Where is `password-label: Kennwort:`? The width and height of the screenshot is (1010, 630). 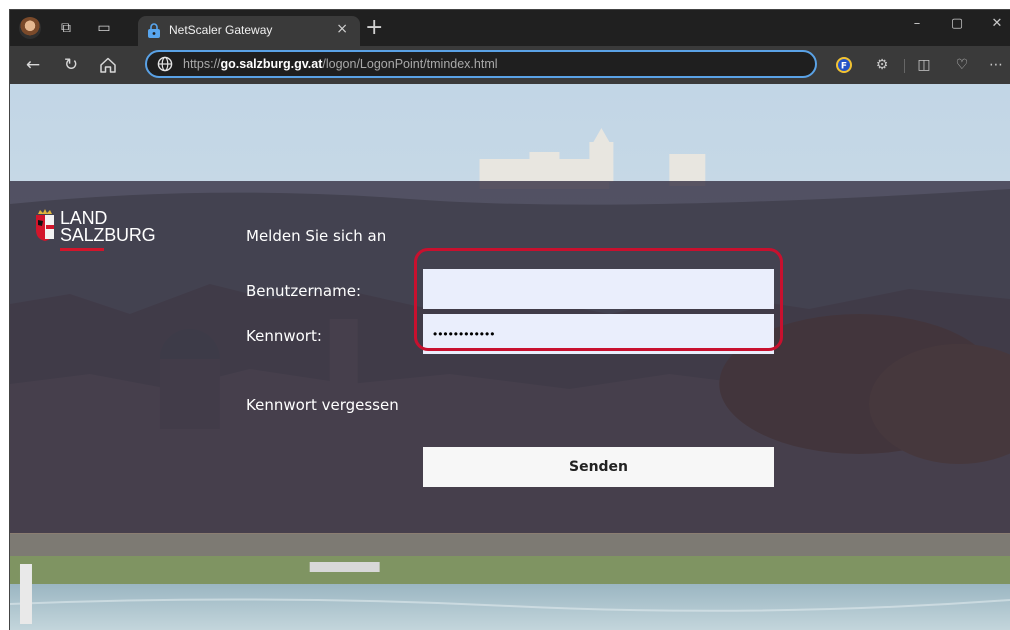
password-label: Kennwort: is located at coordinates (284, 336).